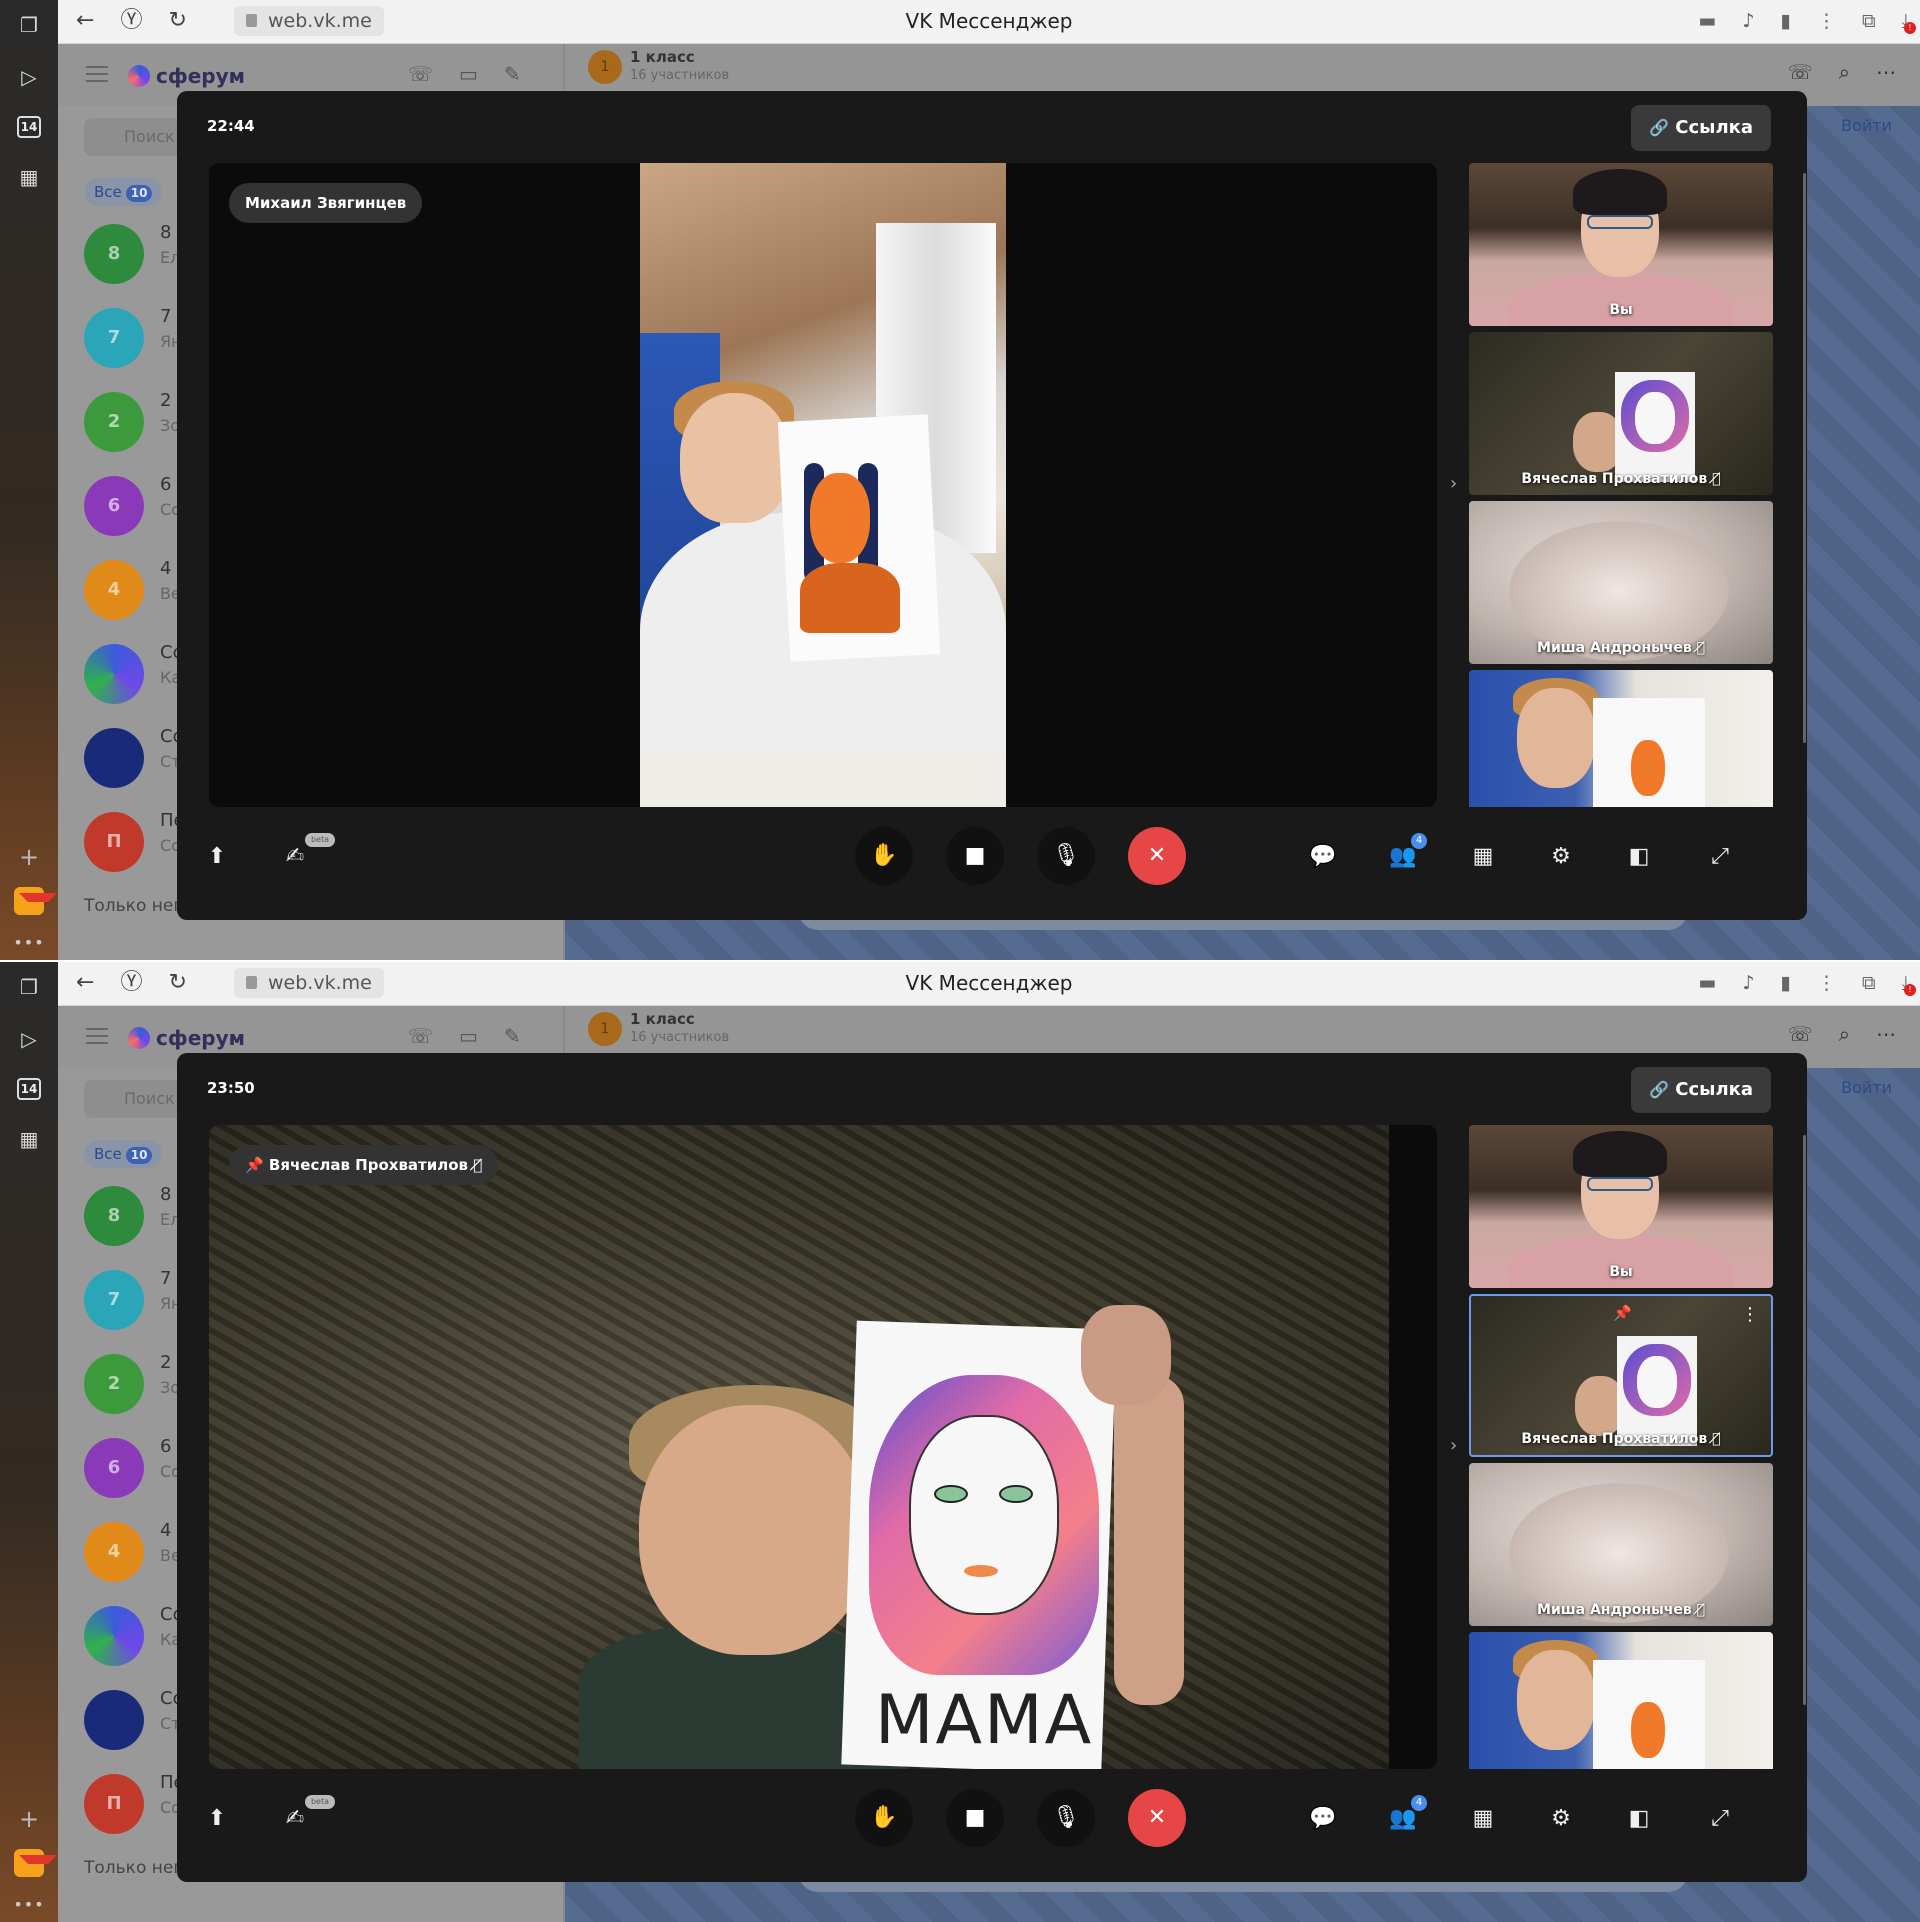  I want to click on speaker-name-tag: Михаил Звягинцев, so click(326, 203).